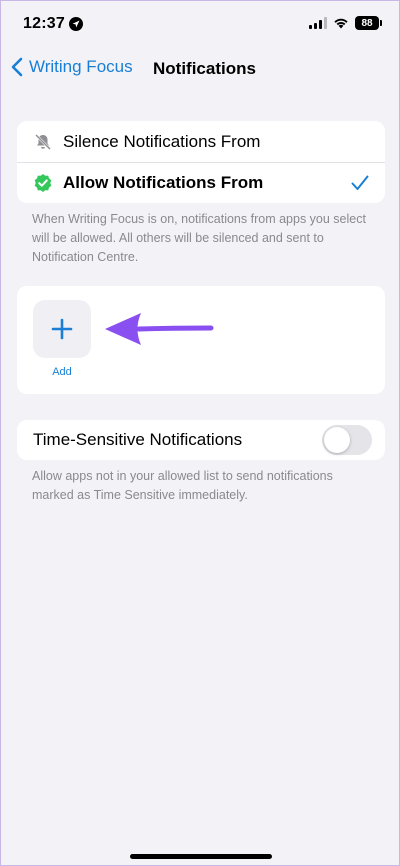  I want to click on back-button-label: Writing Focus, so click(81, 66).